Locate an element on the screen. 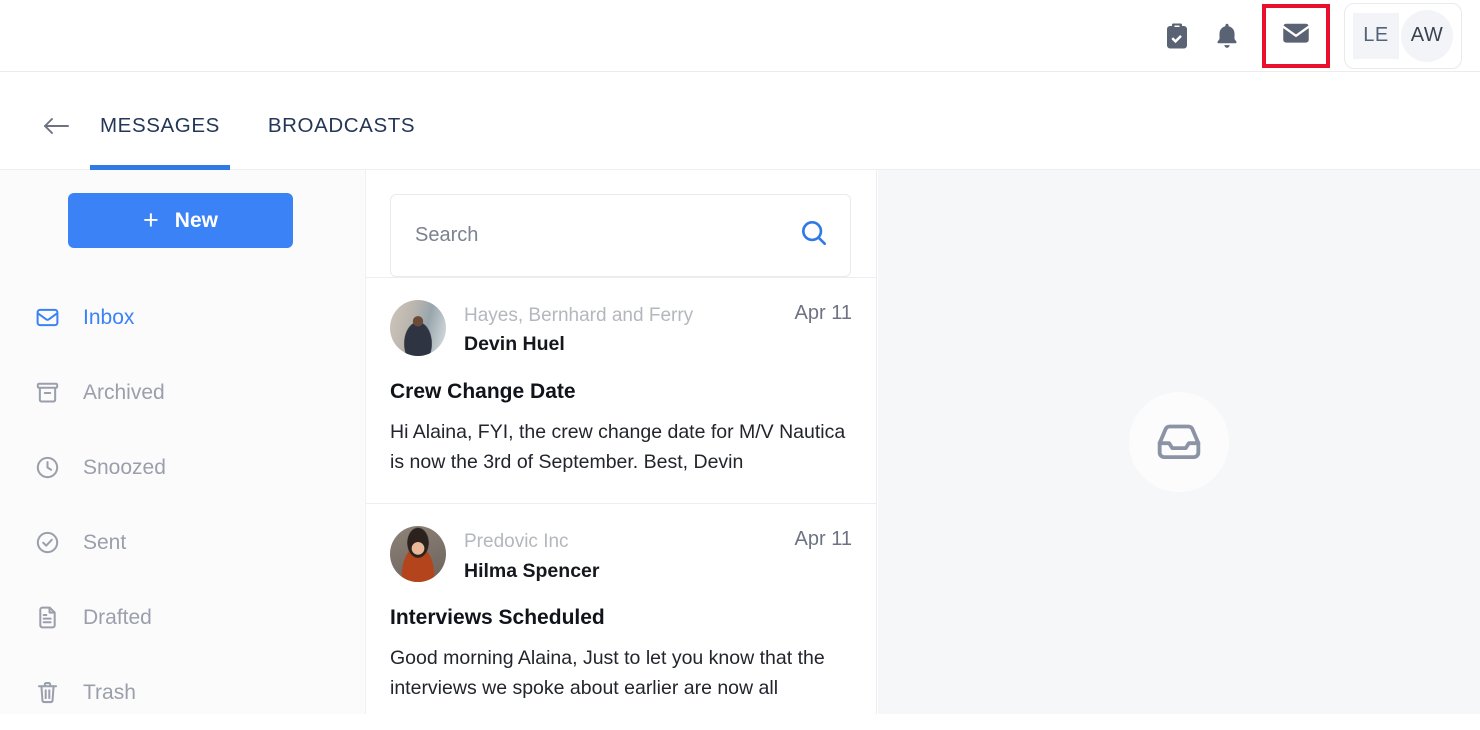 This screenshot has width=1480, height=730. message-company: Hayes, Bernhard and Ferry is located at coordinates (579, 315).